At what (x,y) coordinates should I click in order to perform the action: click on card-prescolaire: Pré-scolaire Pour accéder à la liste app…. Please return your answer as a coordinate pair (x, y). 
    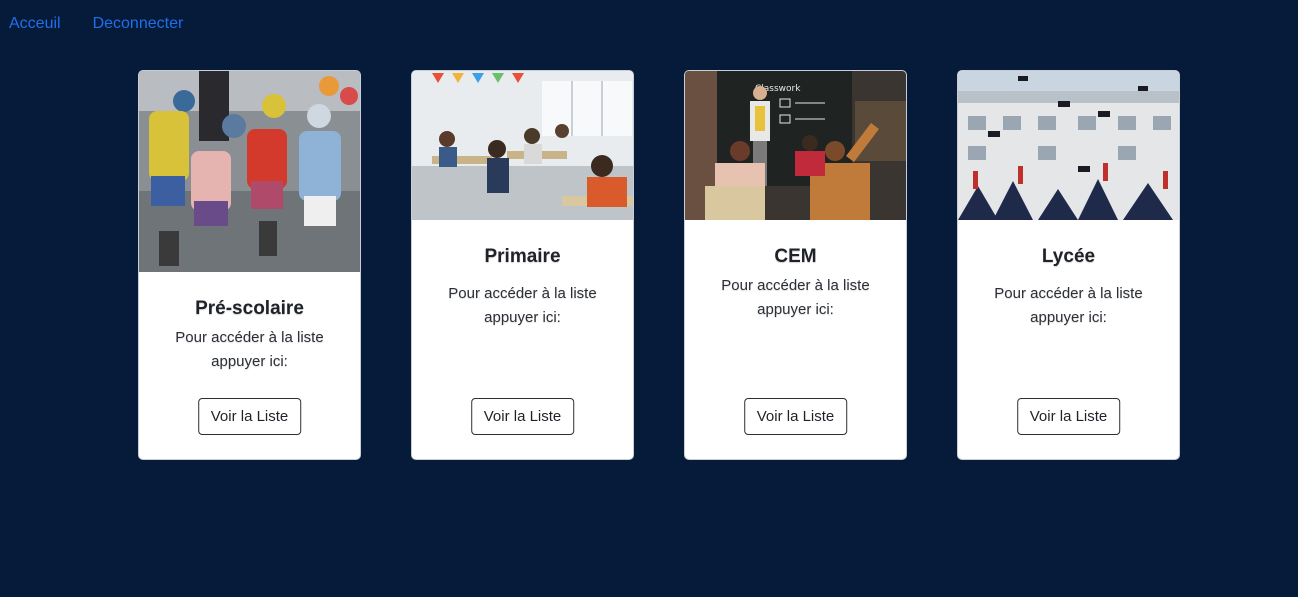
    Looking at the image, I should click on (249, 265).